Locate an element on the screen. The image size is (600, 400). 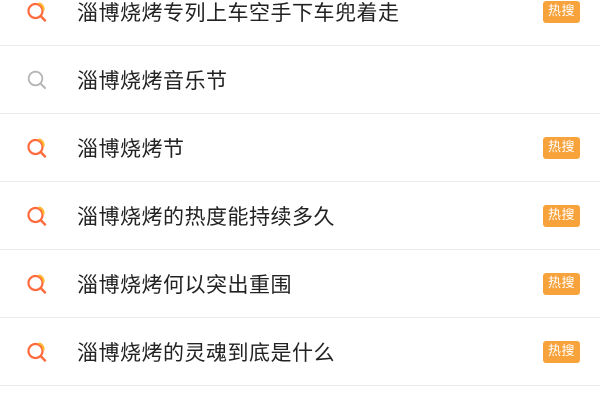
search-icon is located at coordinates (37, 80).